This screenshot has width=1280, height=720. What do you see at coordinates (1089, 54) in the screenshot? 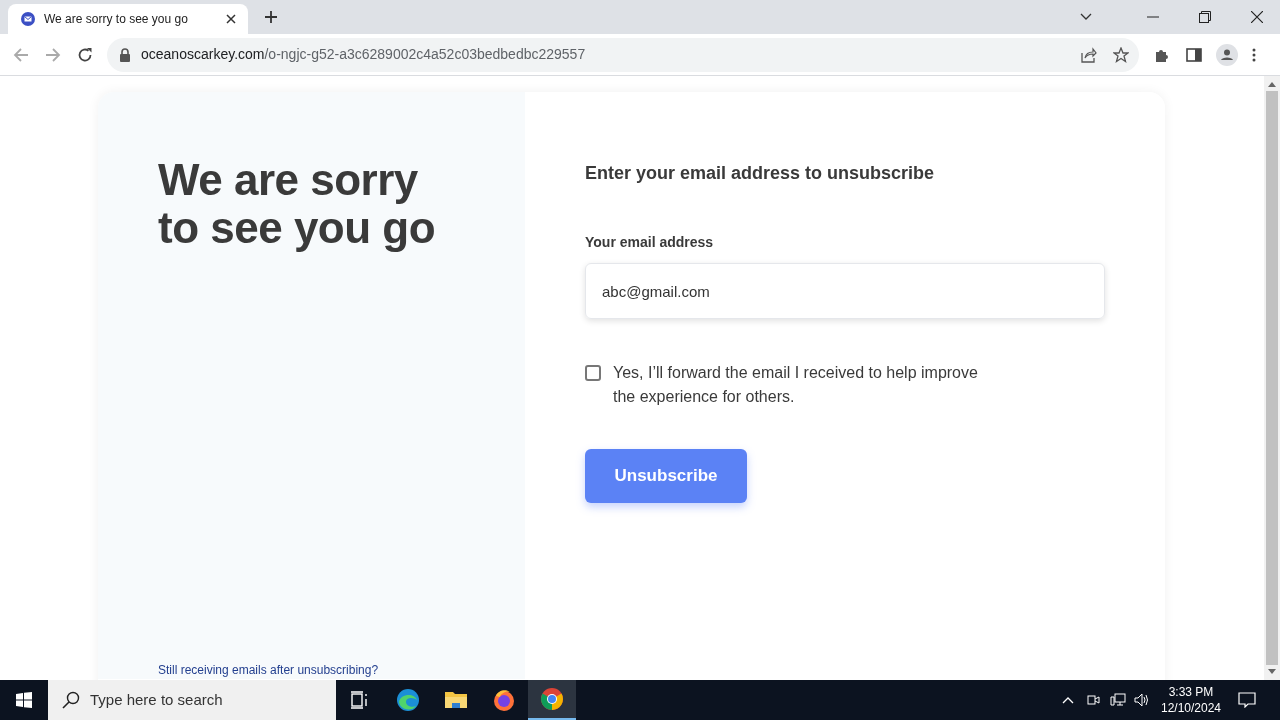
I see `share-icon` at bounding box center [1089, 54].